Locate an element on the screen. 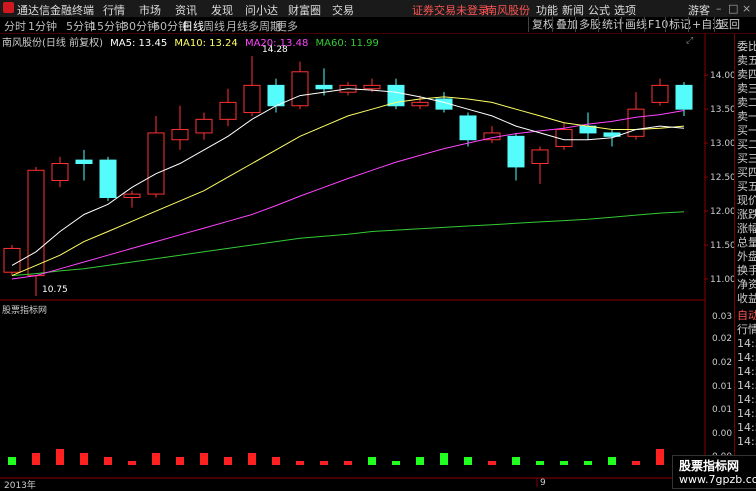 The height and width of the screenshot is (491, 756). watermark: 股票指标网 www.7gpzb.com is located at coordinates (714, 472).